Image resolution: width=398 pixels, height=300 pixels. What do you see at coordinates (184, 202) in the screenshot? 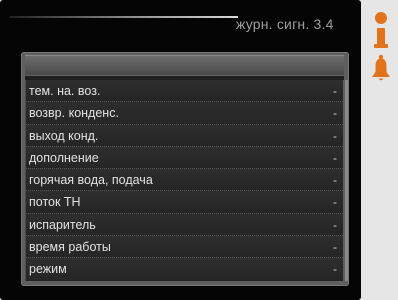
I see `list-item-heat-pump-flow: поток ТН -` at bounding box center [184, 202].